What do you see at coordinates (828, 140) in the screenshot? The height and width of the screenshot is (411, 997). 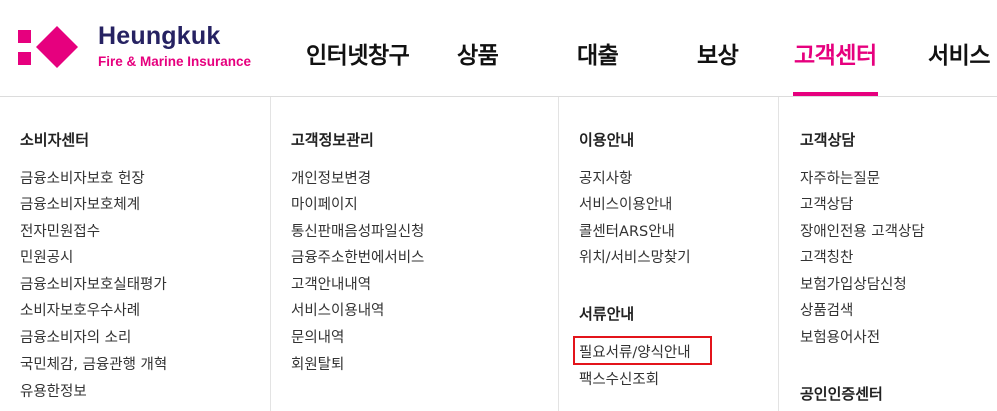 I see `col-title-consultation: 고객상담` at bounding box center [828, 140].